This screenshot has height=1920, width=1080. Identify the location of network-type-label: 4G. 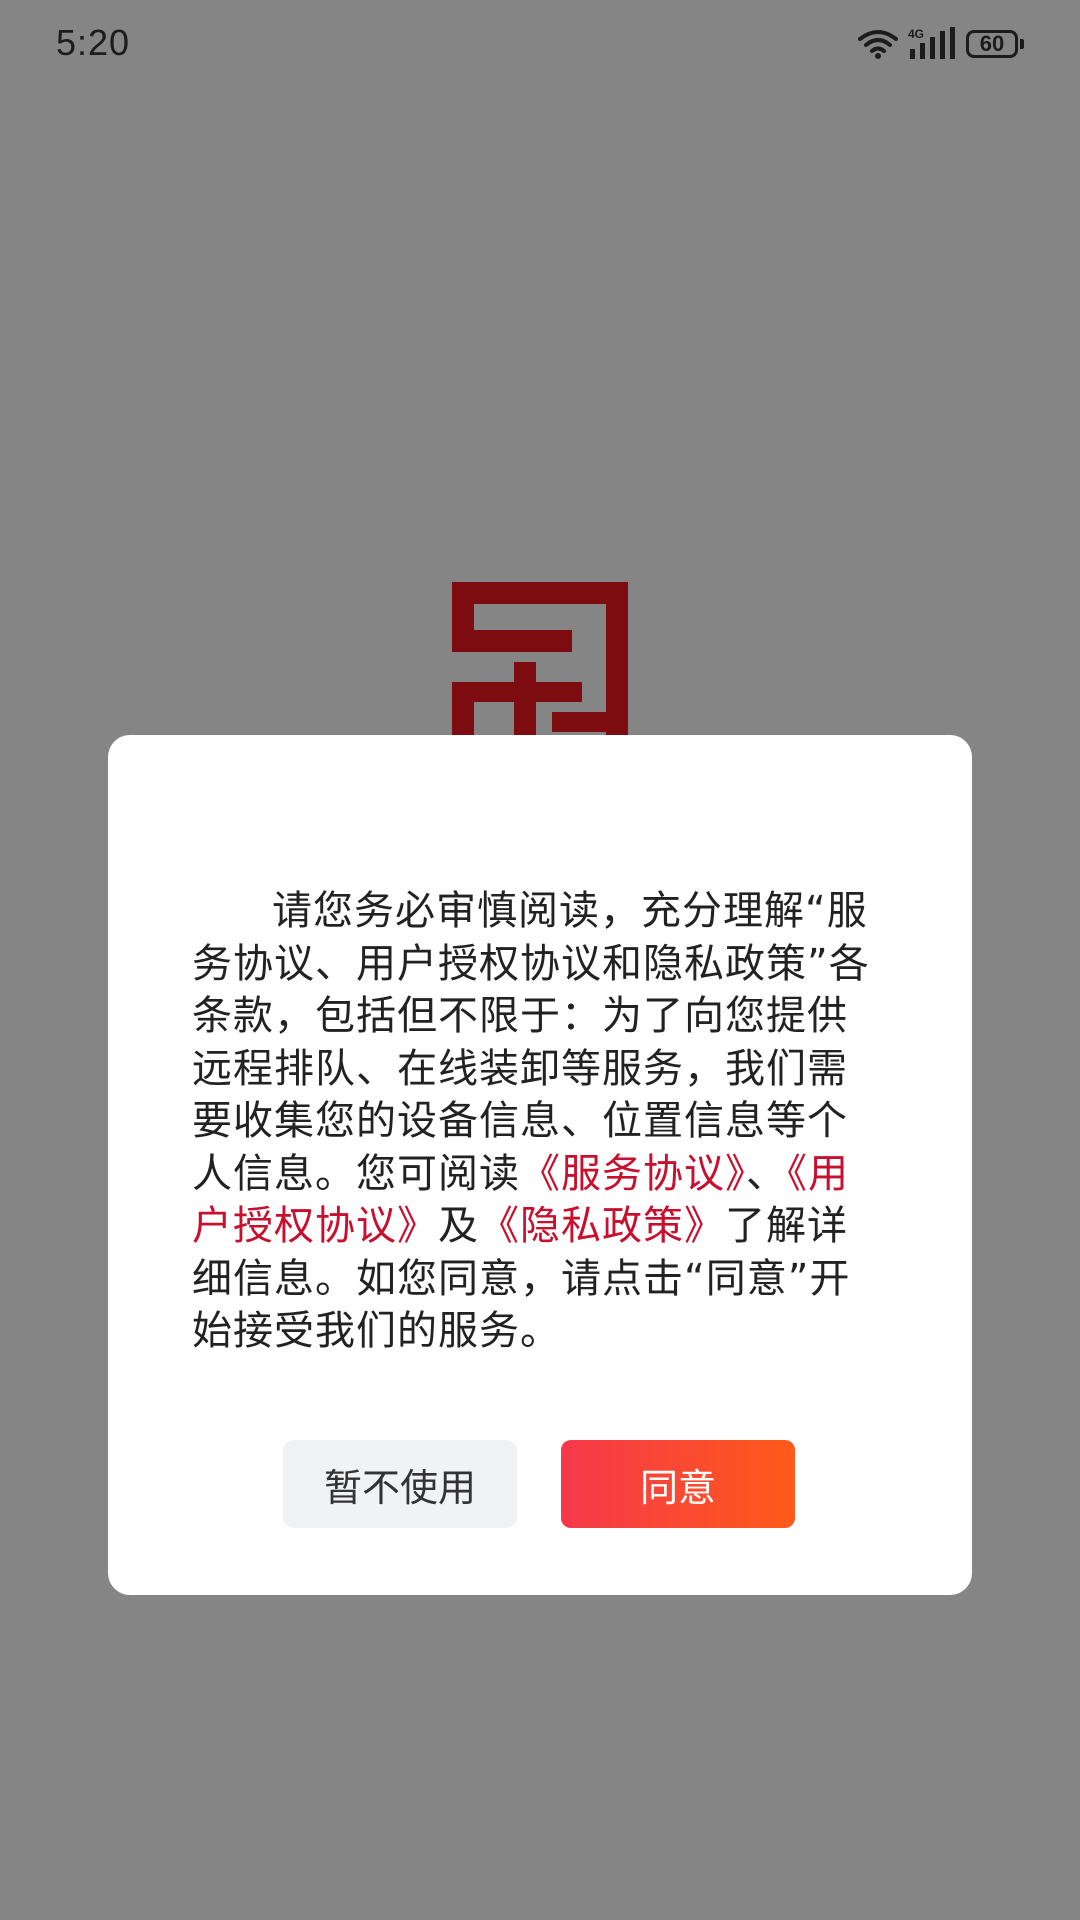
(916, 34).